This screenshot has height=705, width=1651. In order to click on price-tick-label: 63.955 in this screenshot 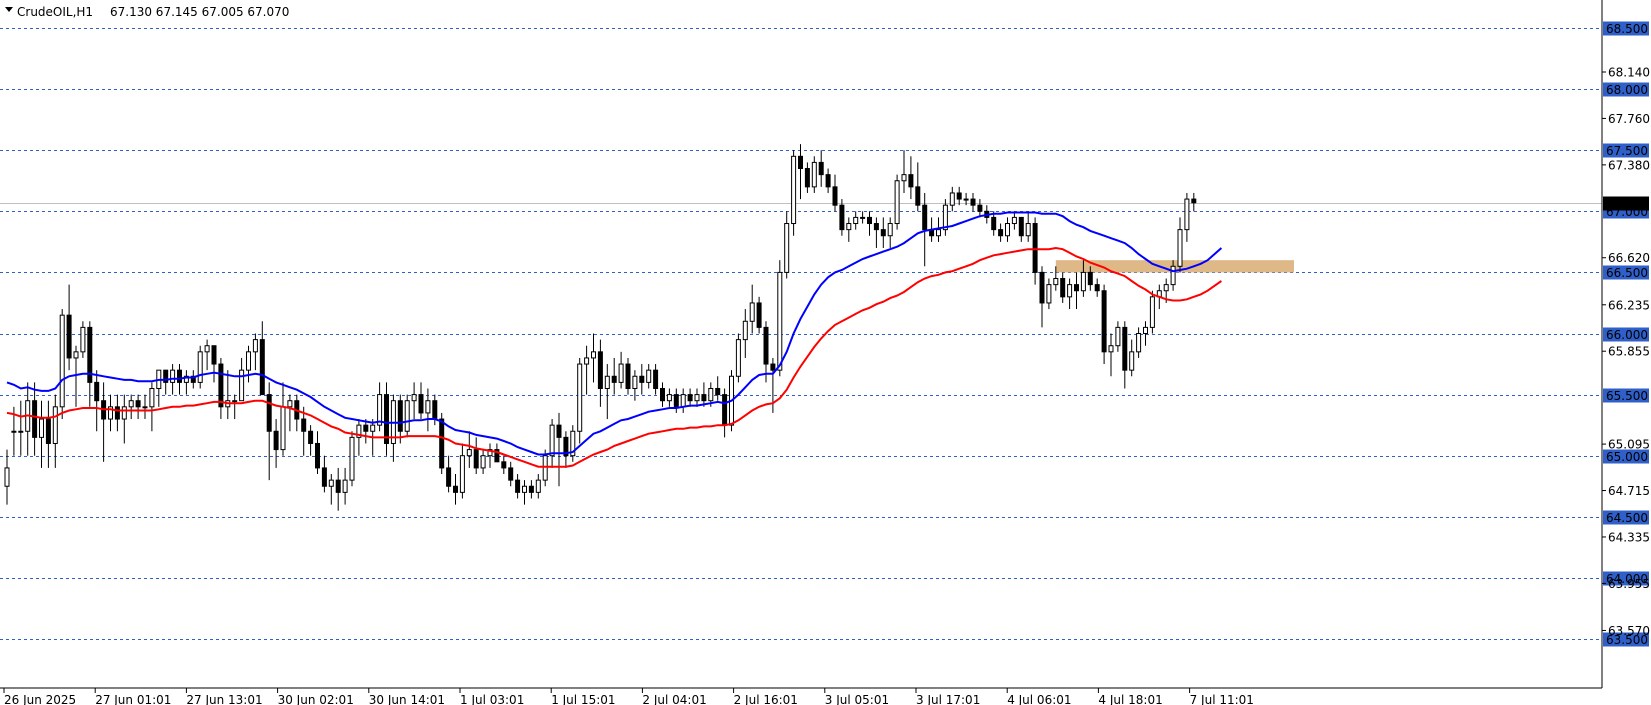, I will do `click(1629, 584)`.